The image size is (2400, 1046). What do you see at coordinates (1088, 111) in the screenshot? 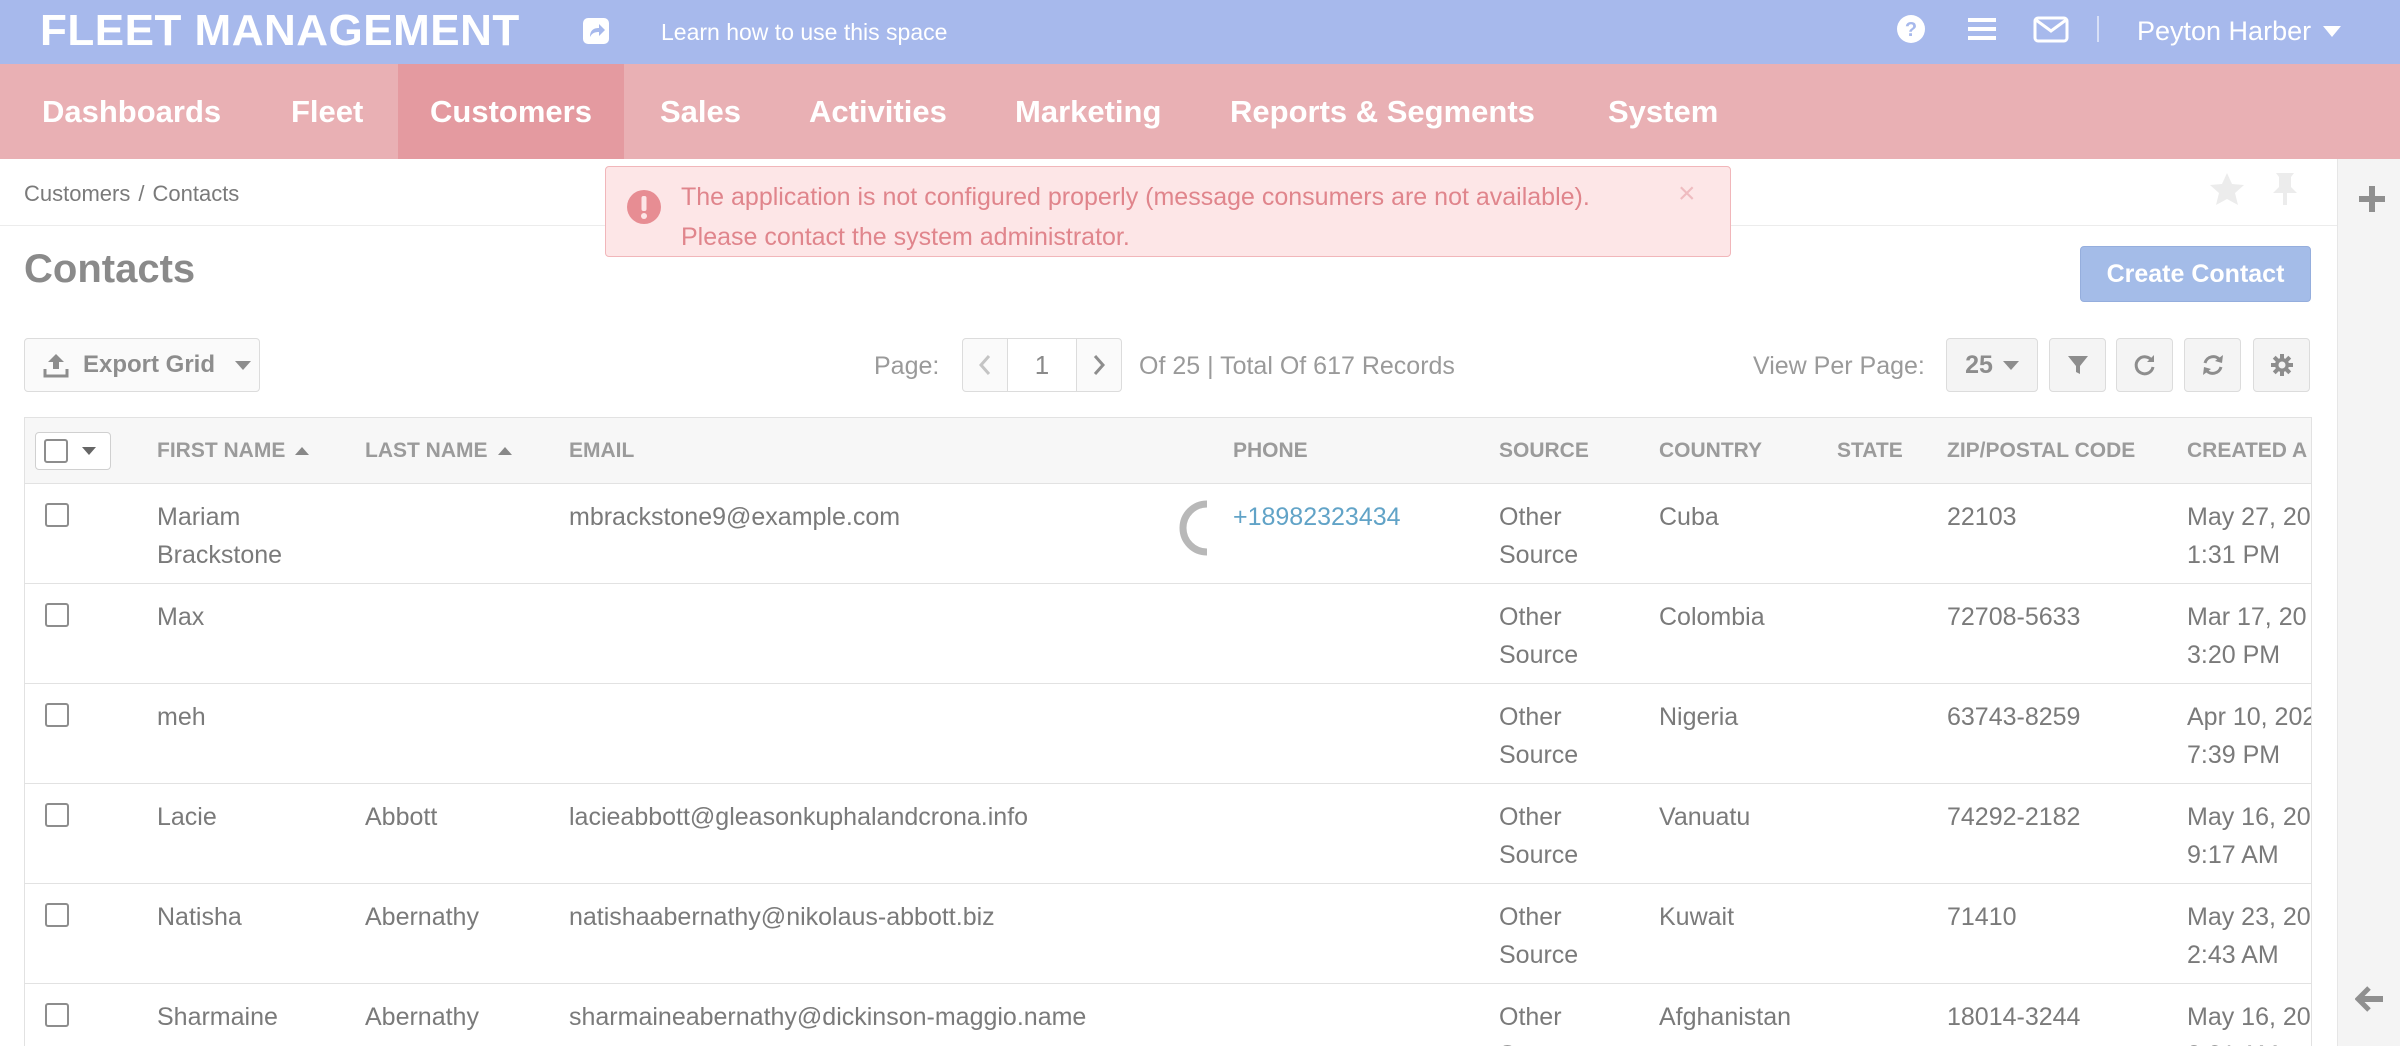
I see `nav-marketing: Marketing` at bounding box center [1088, 111].